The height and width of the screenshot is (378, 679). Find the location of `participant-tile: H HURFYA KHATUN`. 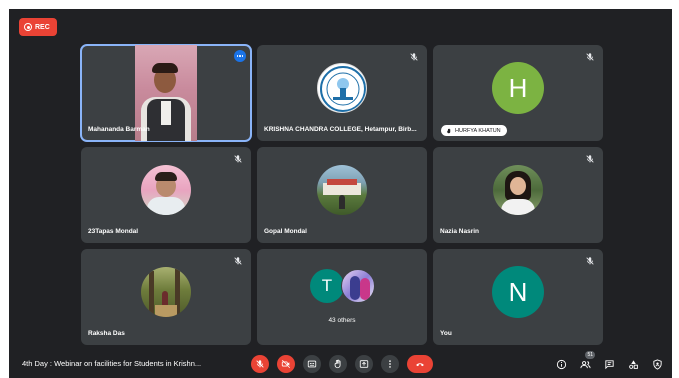

participant-tile: H HURFYA KHATUN is located at coordinates (518, 93).